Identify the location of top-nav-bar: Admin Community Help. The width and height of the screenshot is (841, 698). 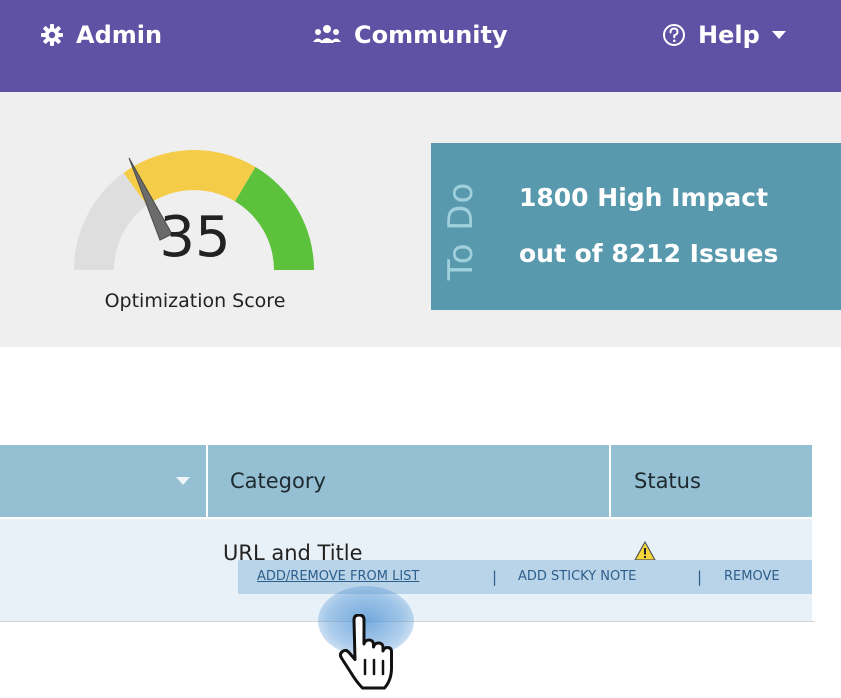
(420, 46).